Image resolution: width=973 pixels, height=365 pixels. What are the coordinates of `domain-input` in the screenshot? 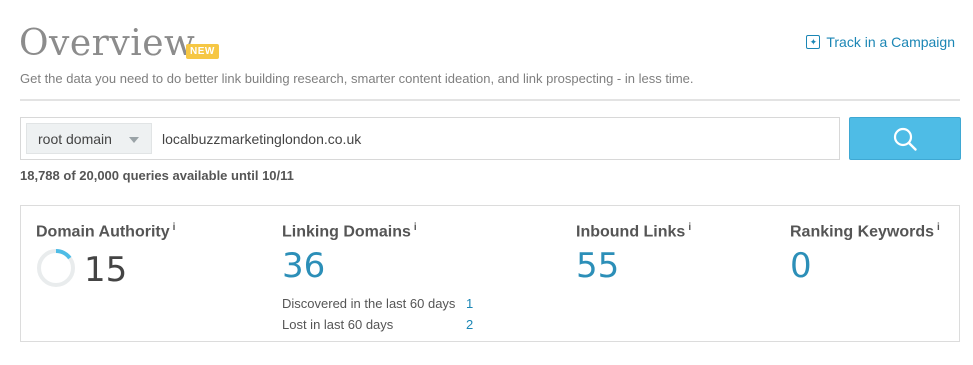 It's located at (497, 138).